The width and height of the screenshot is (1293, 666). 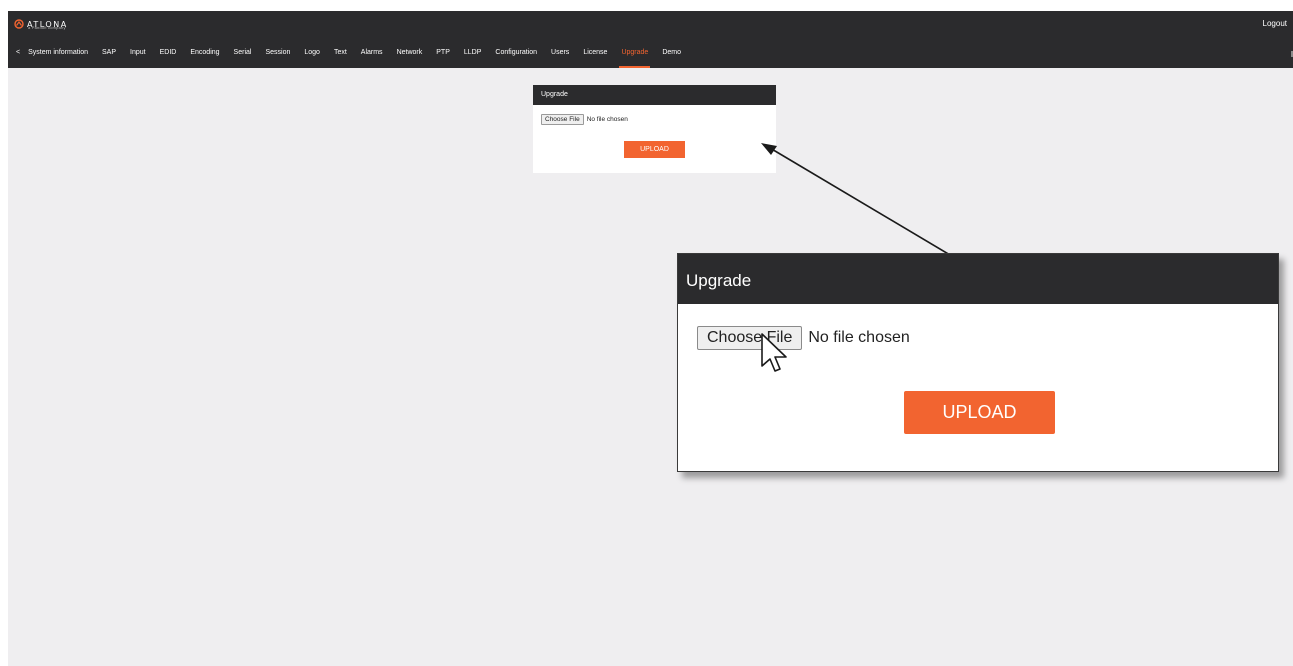 I want to click on tab-session: Session, so click(x=277, y=57).